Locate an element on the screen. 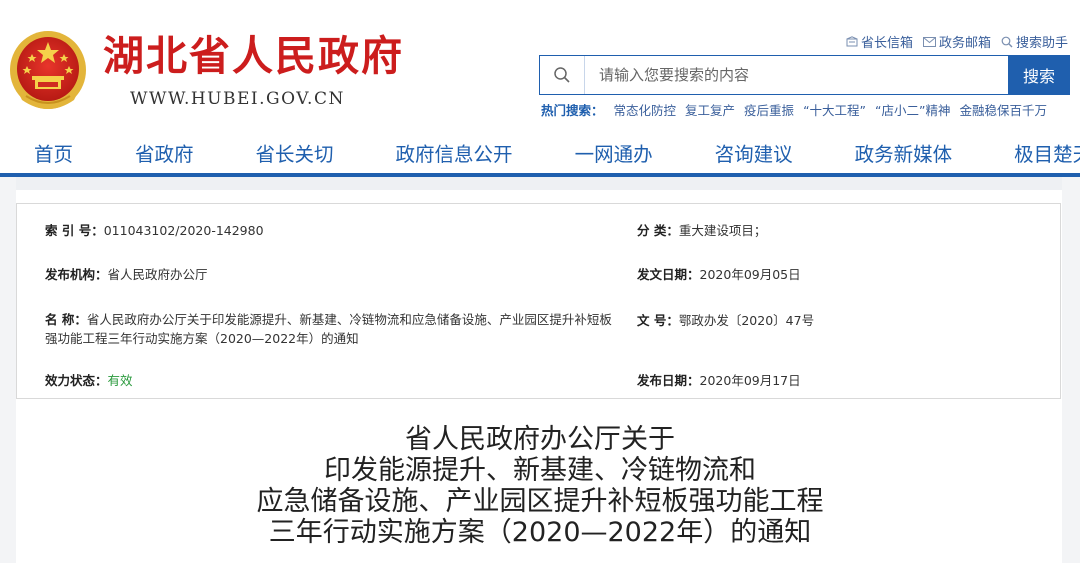 The height and width of the screenshot is (563, 1080). publisher-row: 发布机构：省人民政府办公厅 is located at coordinates (126, 273).